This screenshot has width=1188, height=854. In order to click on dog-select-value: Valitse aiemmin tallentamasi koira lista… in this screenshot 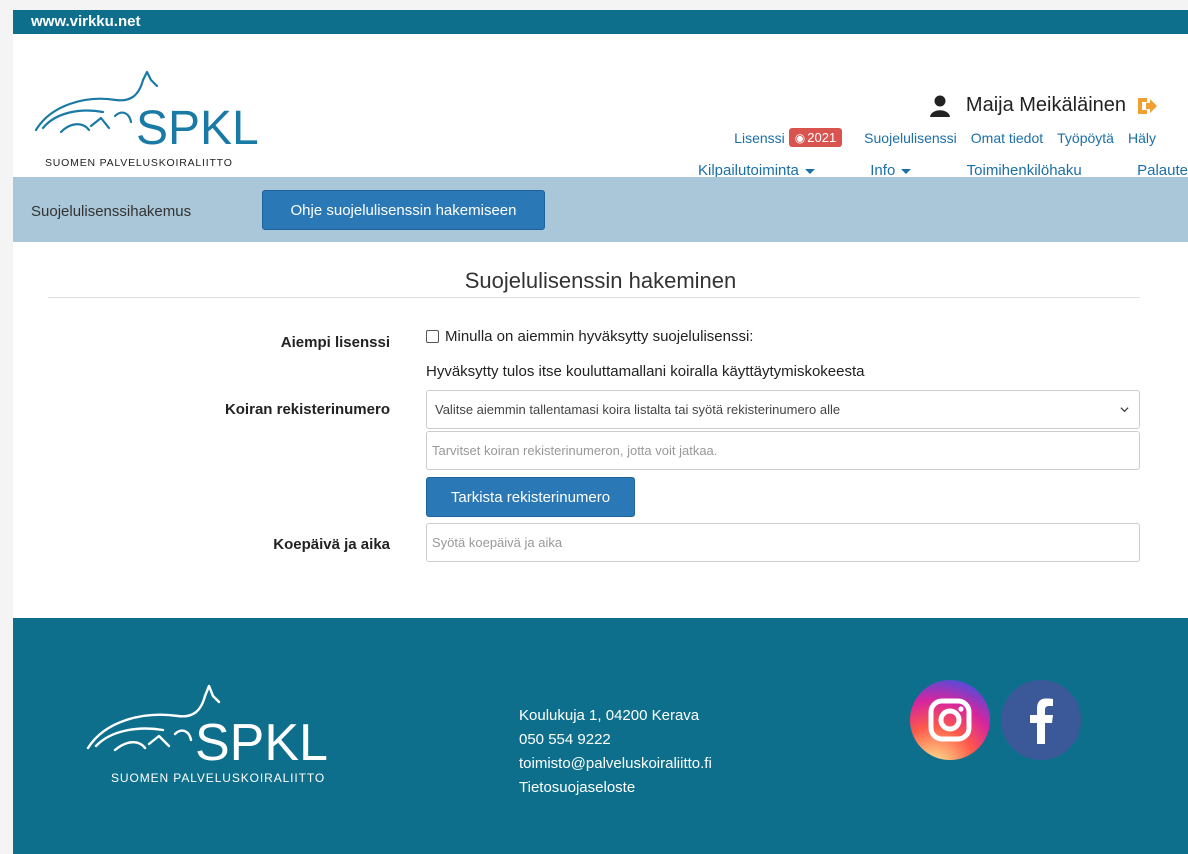, I will do `click(638, 409)`.